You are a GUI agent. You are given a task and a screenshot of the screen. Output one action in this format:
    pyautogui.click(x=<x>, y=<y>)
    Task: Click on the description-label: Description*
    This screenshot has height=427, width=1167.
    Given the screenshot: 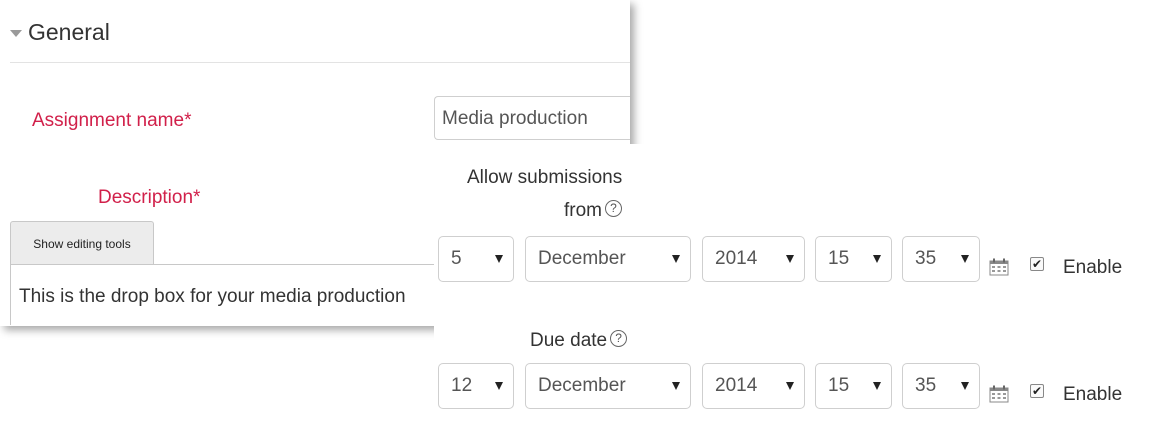 What is the action you would take?
    pyautogui.click(x=149, y=197)
    